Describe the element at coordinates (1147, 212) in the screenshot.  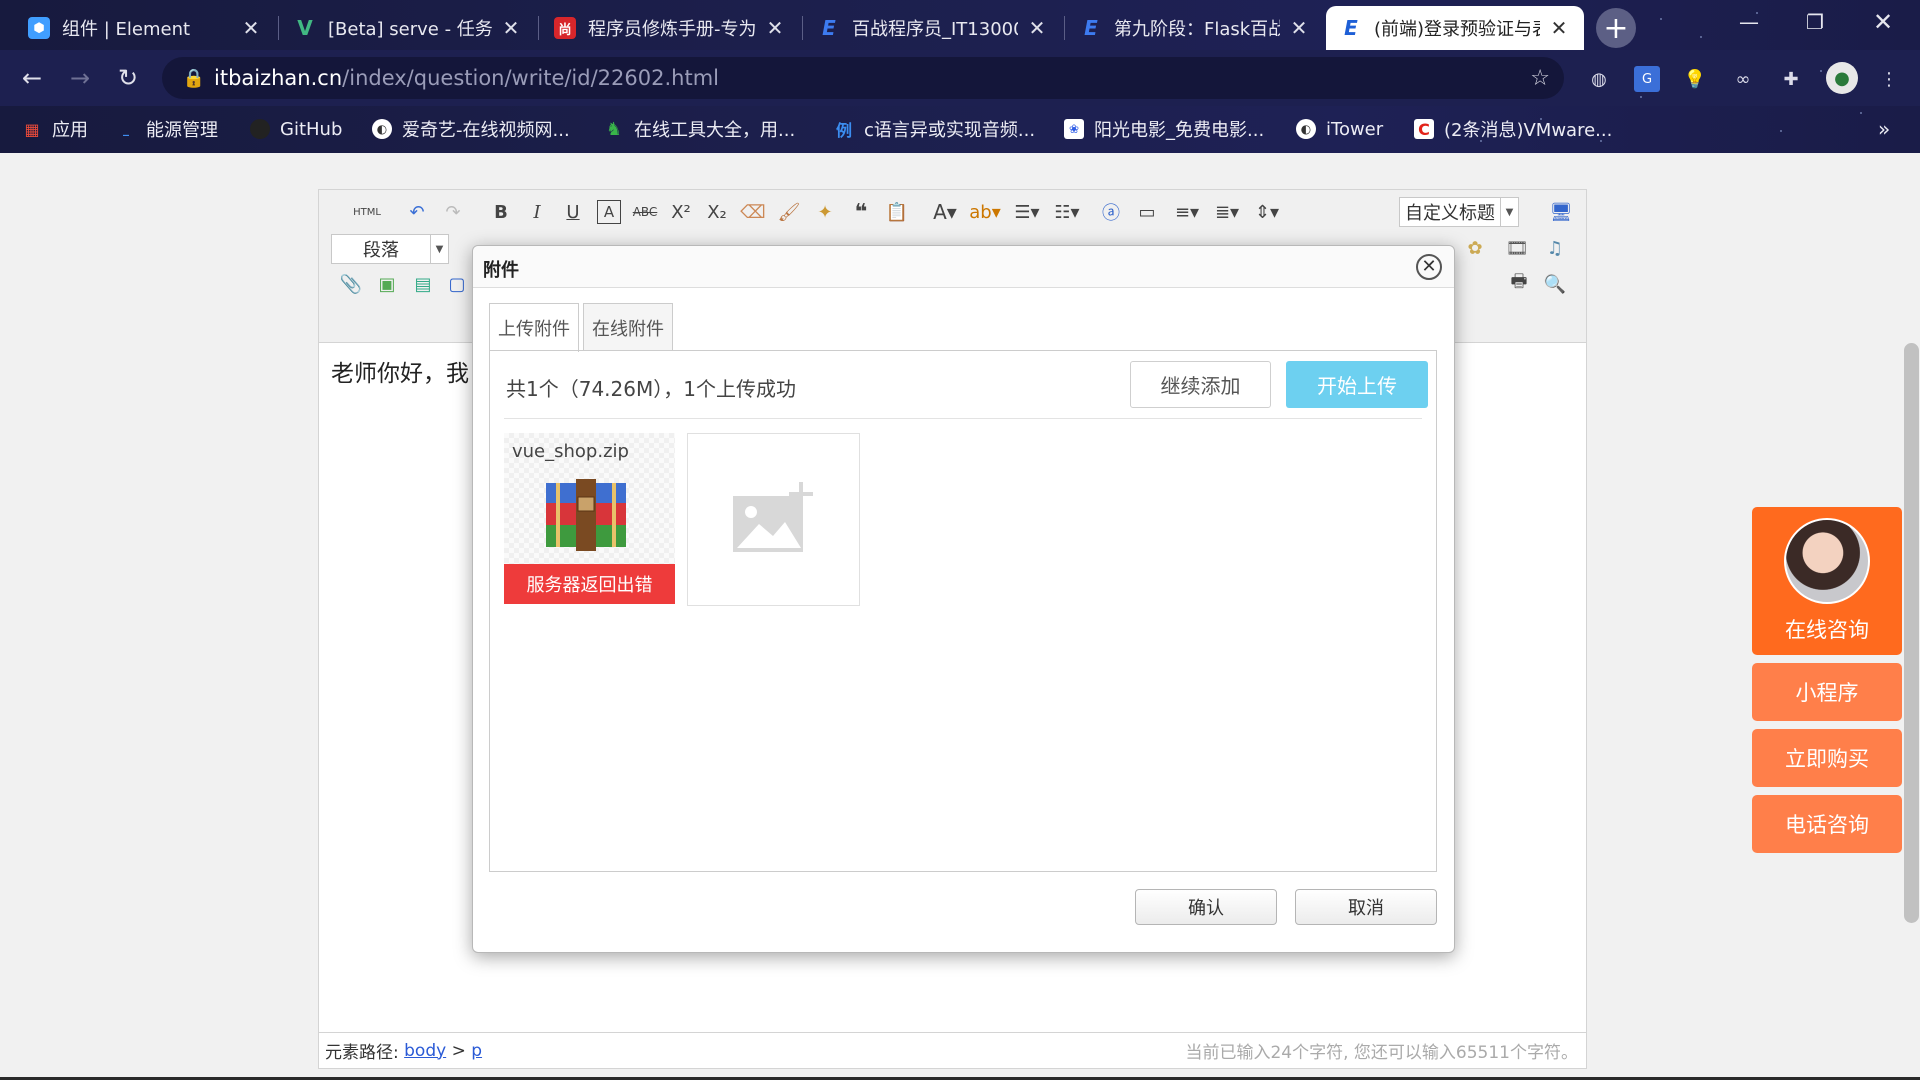
I see `clear-doc-icon: ▭` at that location.